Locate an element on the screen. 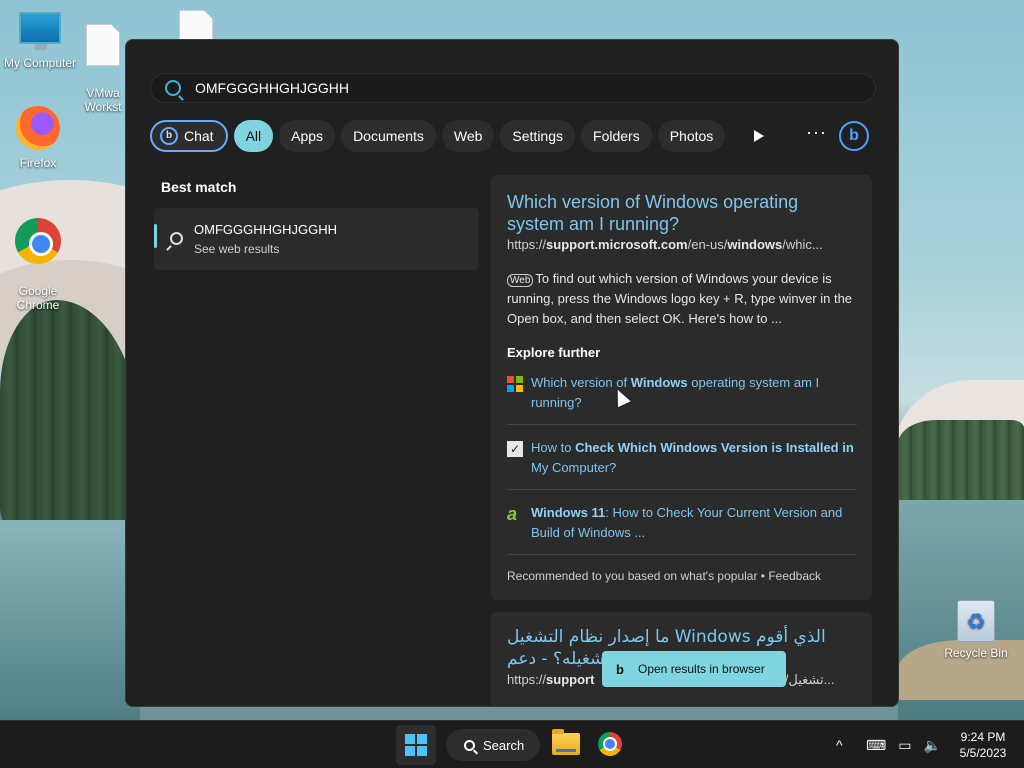  desktop-icon-my-computer: My Computer is located at coordinates (40, 41).